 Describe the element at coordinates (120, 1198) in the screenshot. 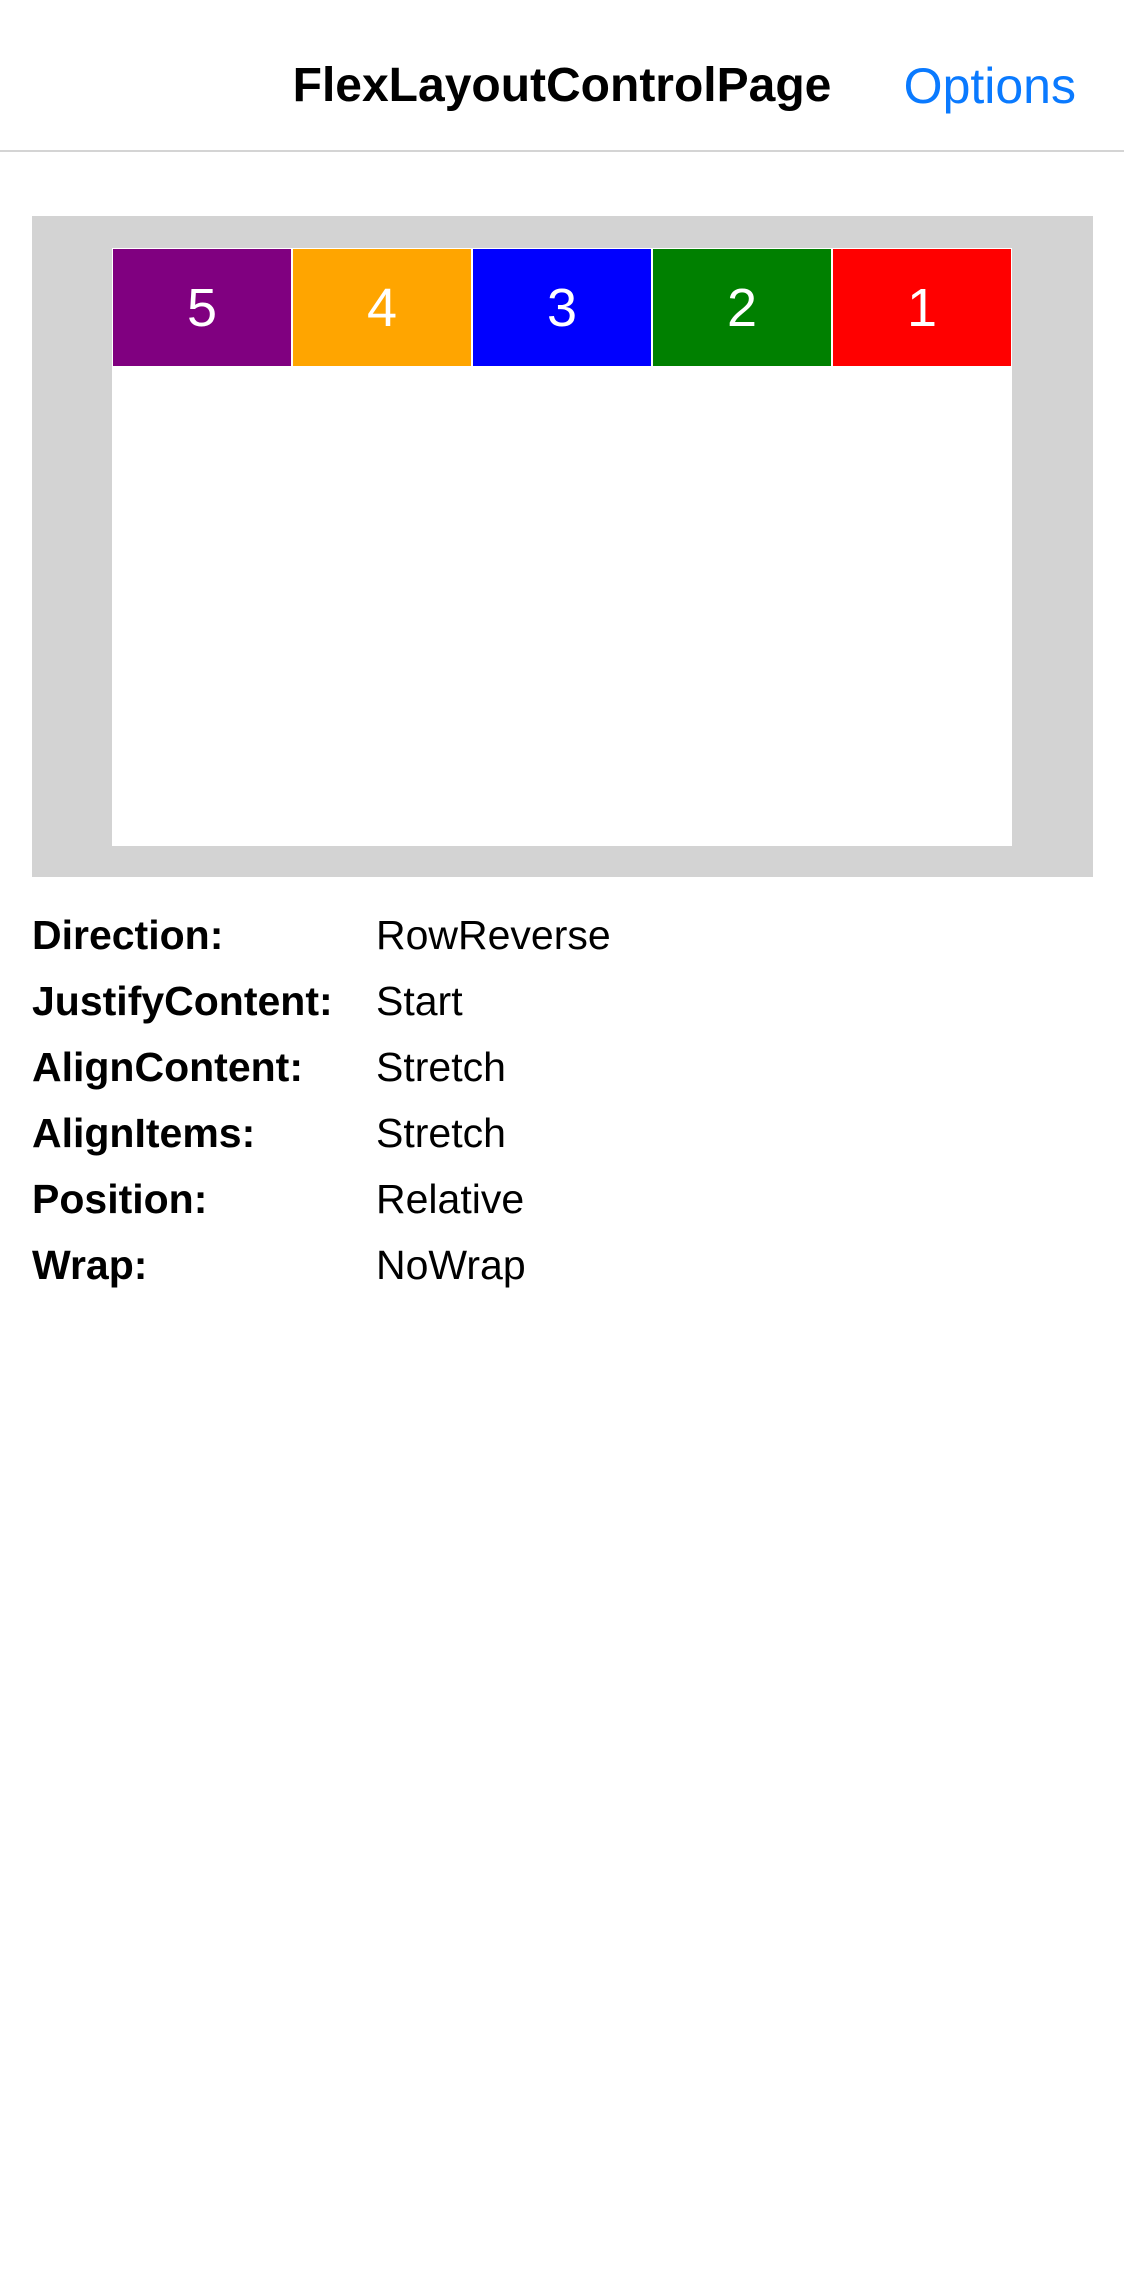

I see `property-label: Position:` at that location.